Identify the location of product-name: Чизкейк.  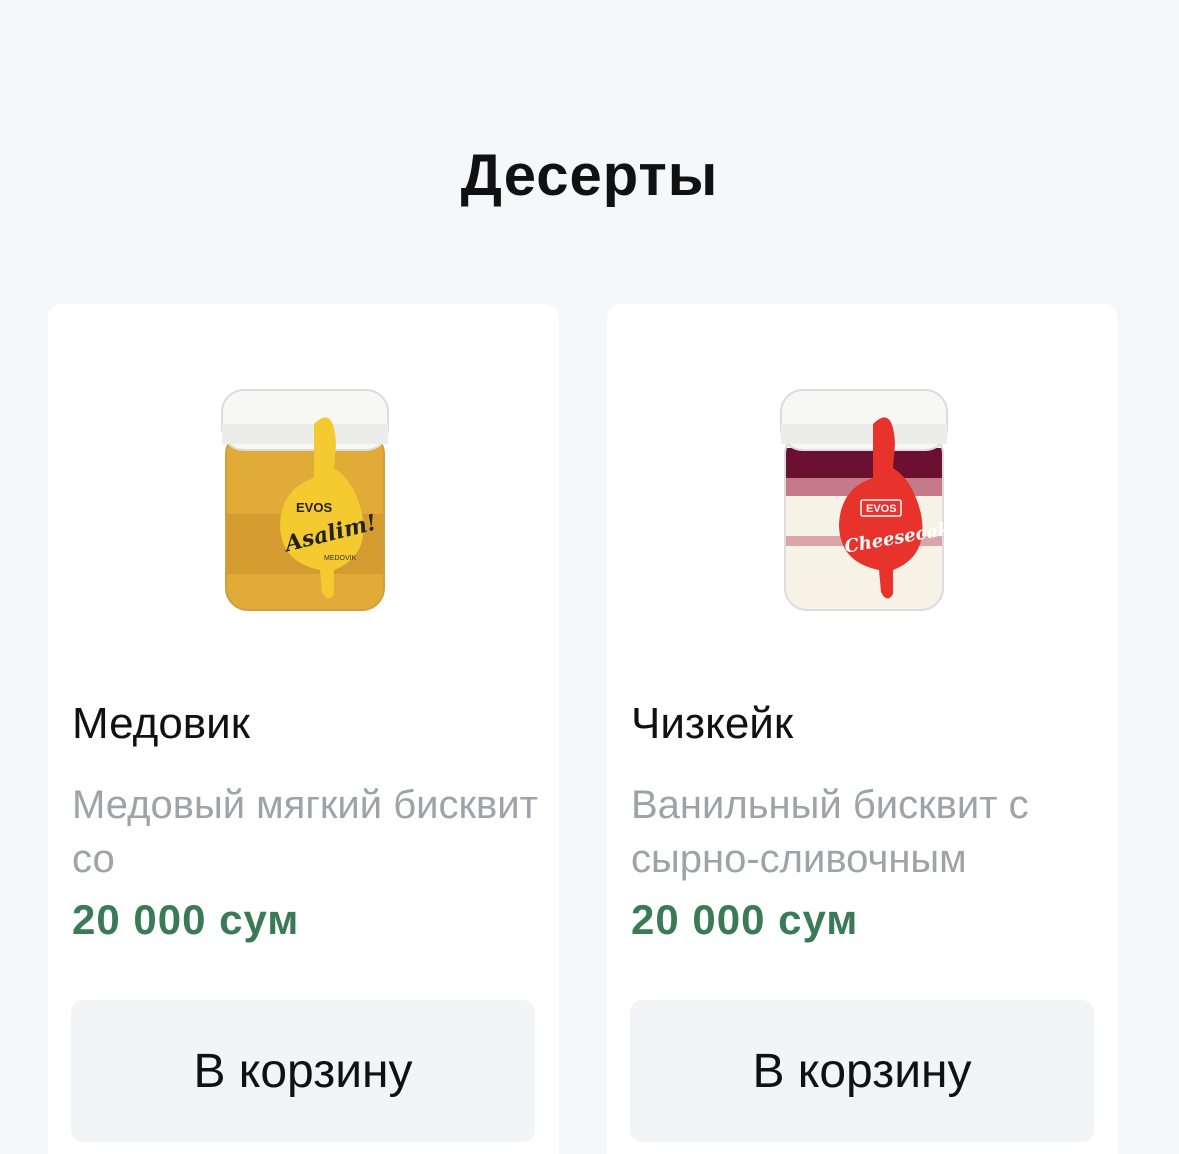
(712, 723).